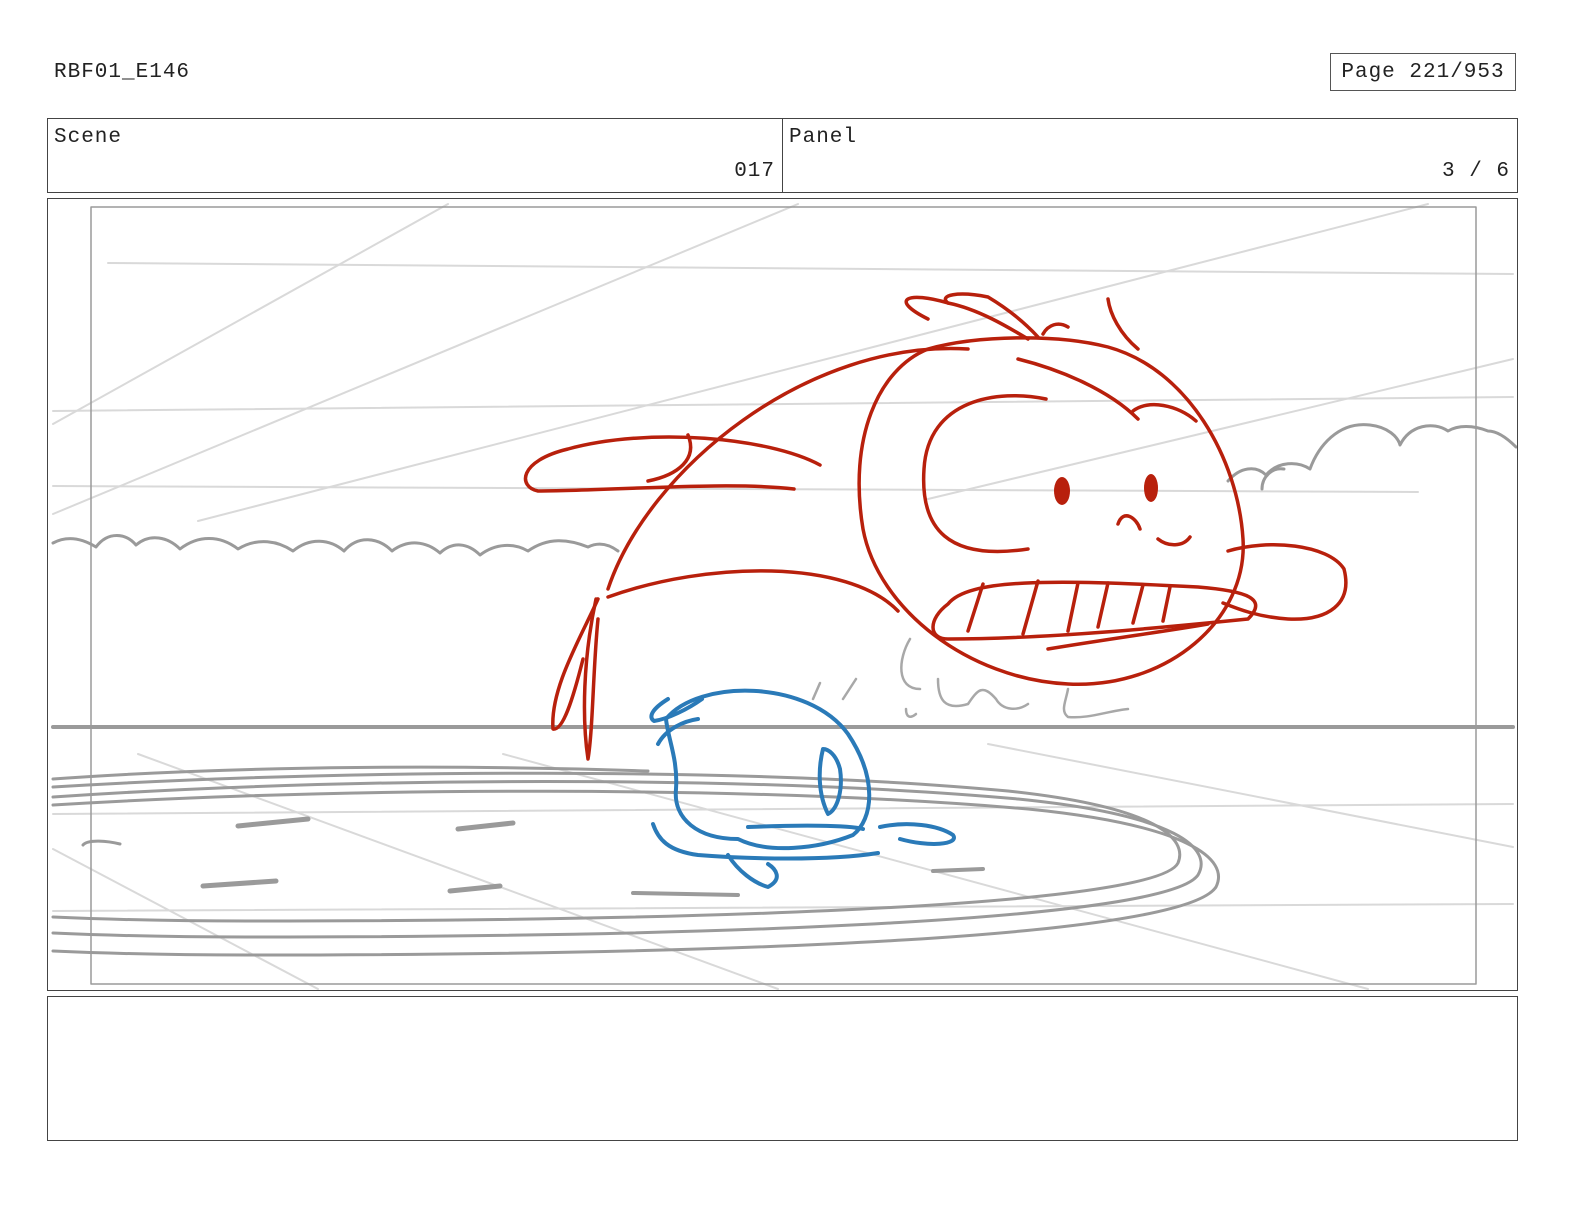 Image resolution: width=1584 pixels, height=1224 pixels. Describe the element at coordinates (782, 1068) in the screenshot. I see `notes-box` at that location.